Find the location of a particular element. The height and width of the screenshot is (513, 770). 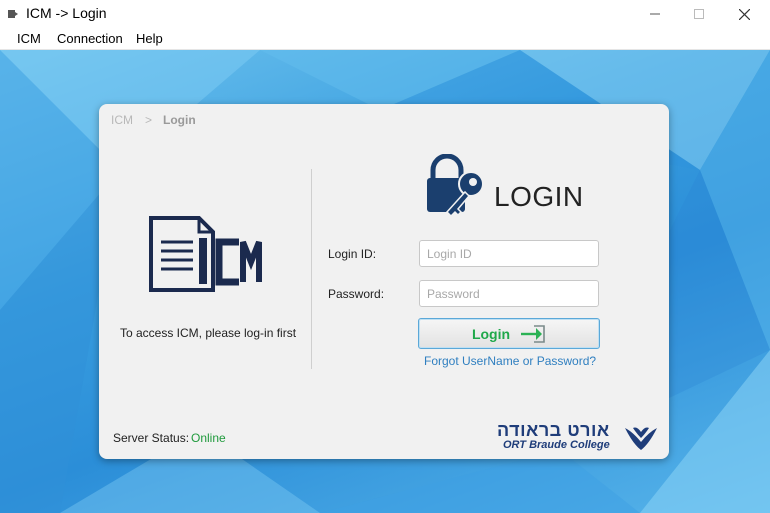

ort-braude-logo: אורט בראודה ORT Braude College is located at coordinates (579, 437).